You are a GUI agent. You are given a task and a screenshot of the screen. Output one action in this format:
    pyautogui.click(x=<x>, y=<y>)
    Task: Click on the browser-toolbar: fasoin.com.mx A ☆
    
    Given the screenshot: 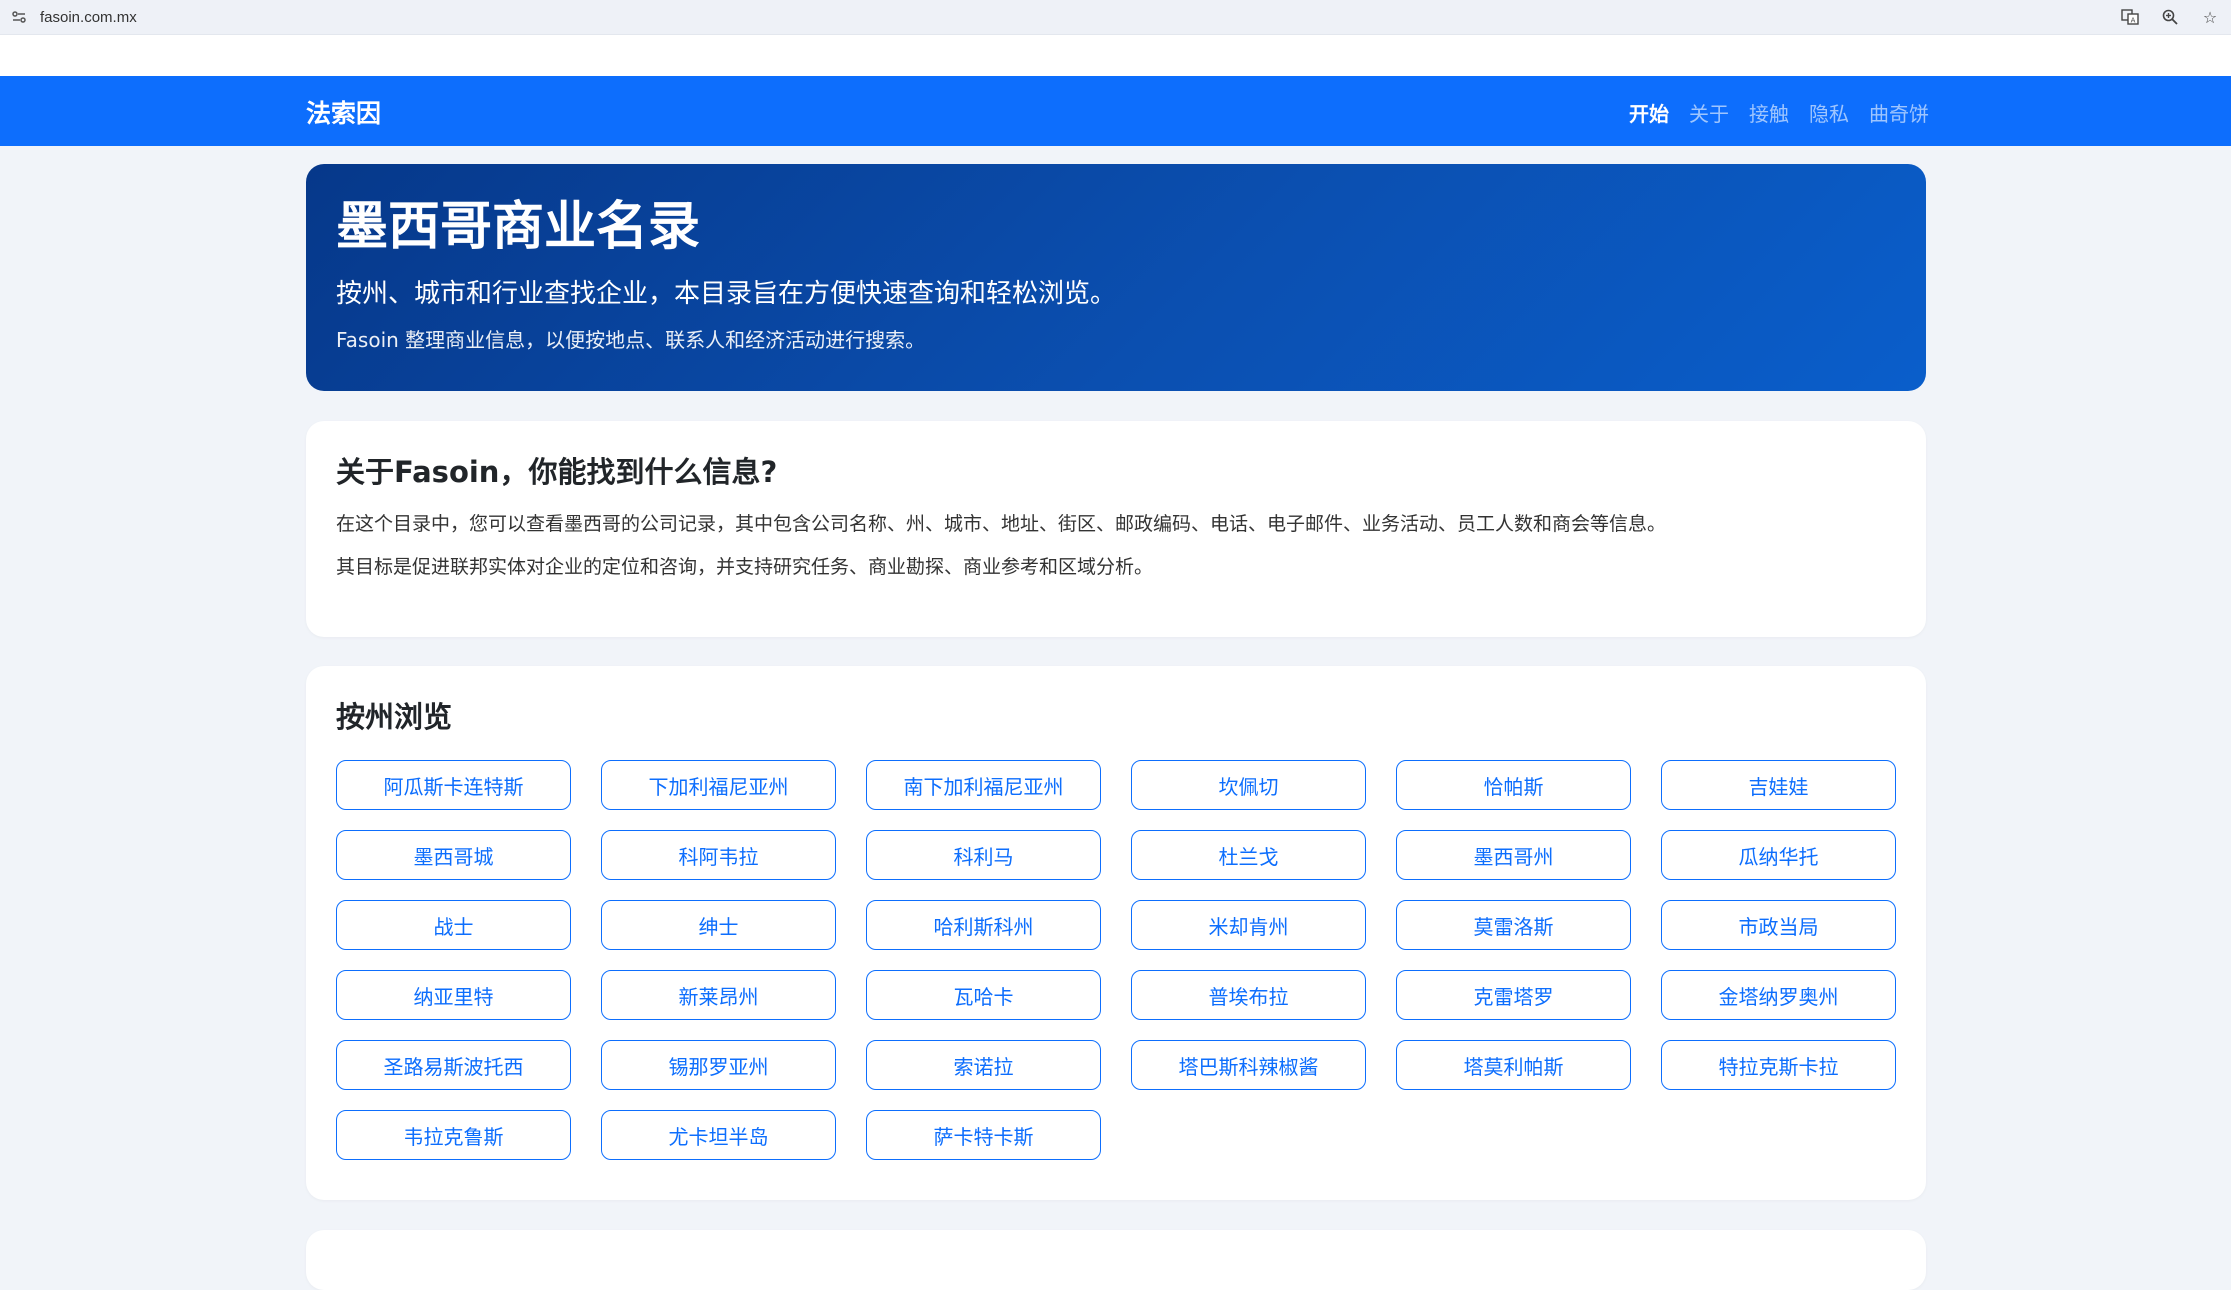 What is the action you would take?
    pyautogui.click(x=1115, y=17)
    